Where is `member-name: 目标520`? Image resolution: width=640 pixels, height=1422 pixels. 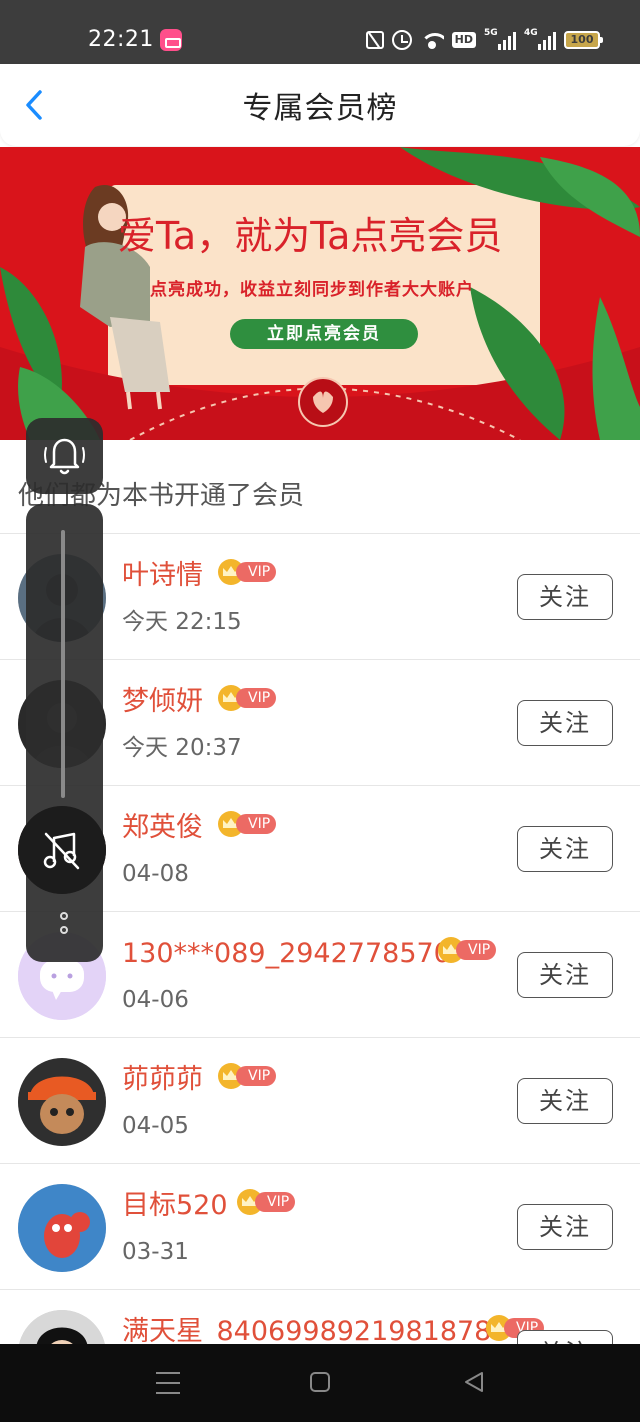 member-name: 目标520 is located at coordinates (175, 1206).